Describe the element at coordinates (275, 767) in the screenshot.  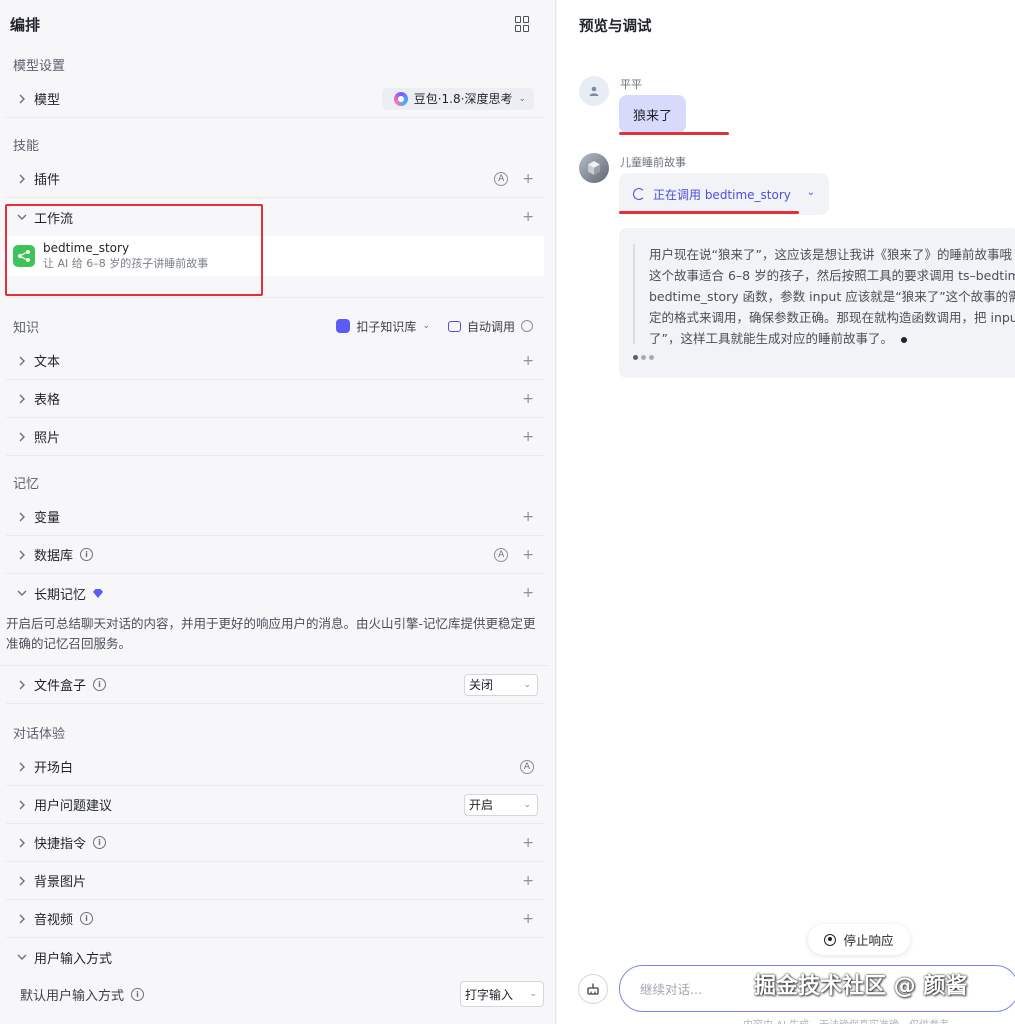
I see `opening-row: 开场白 A` at that location.